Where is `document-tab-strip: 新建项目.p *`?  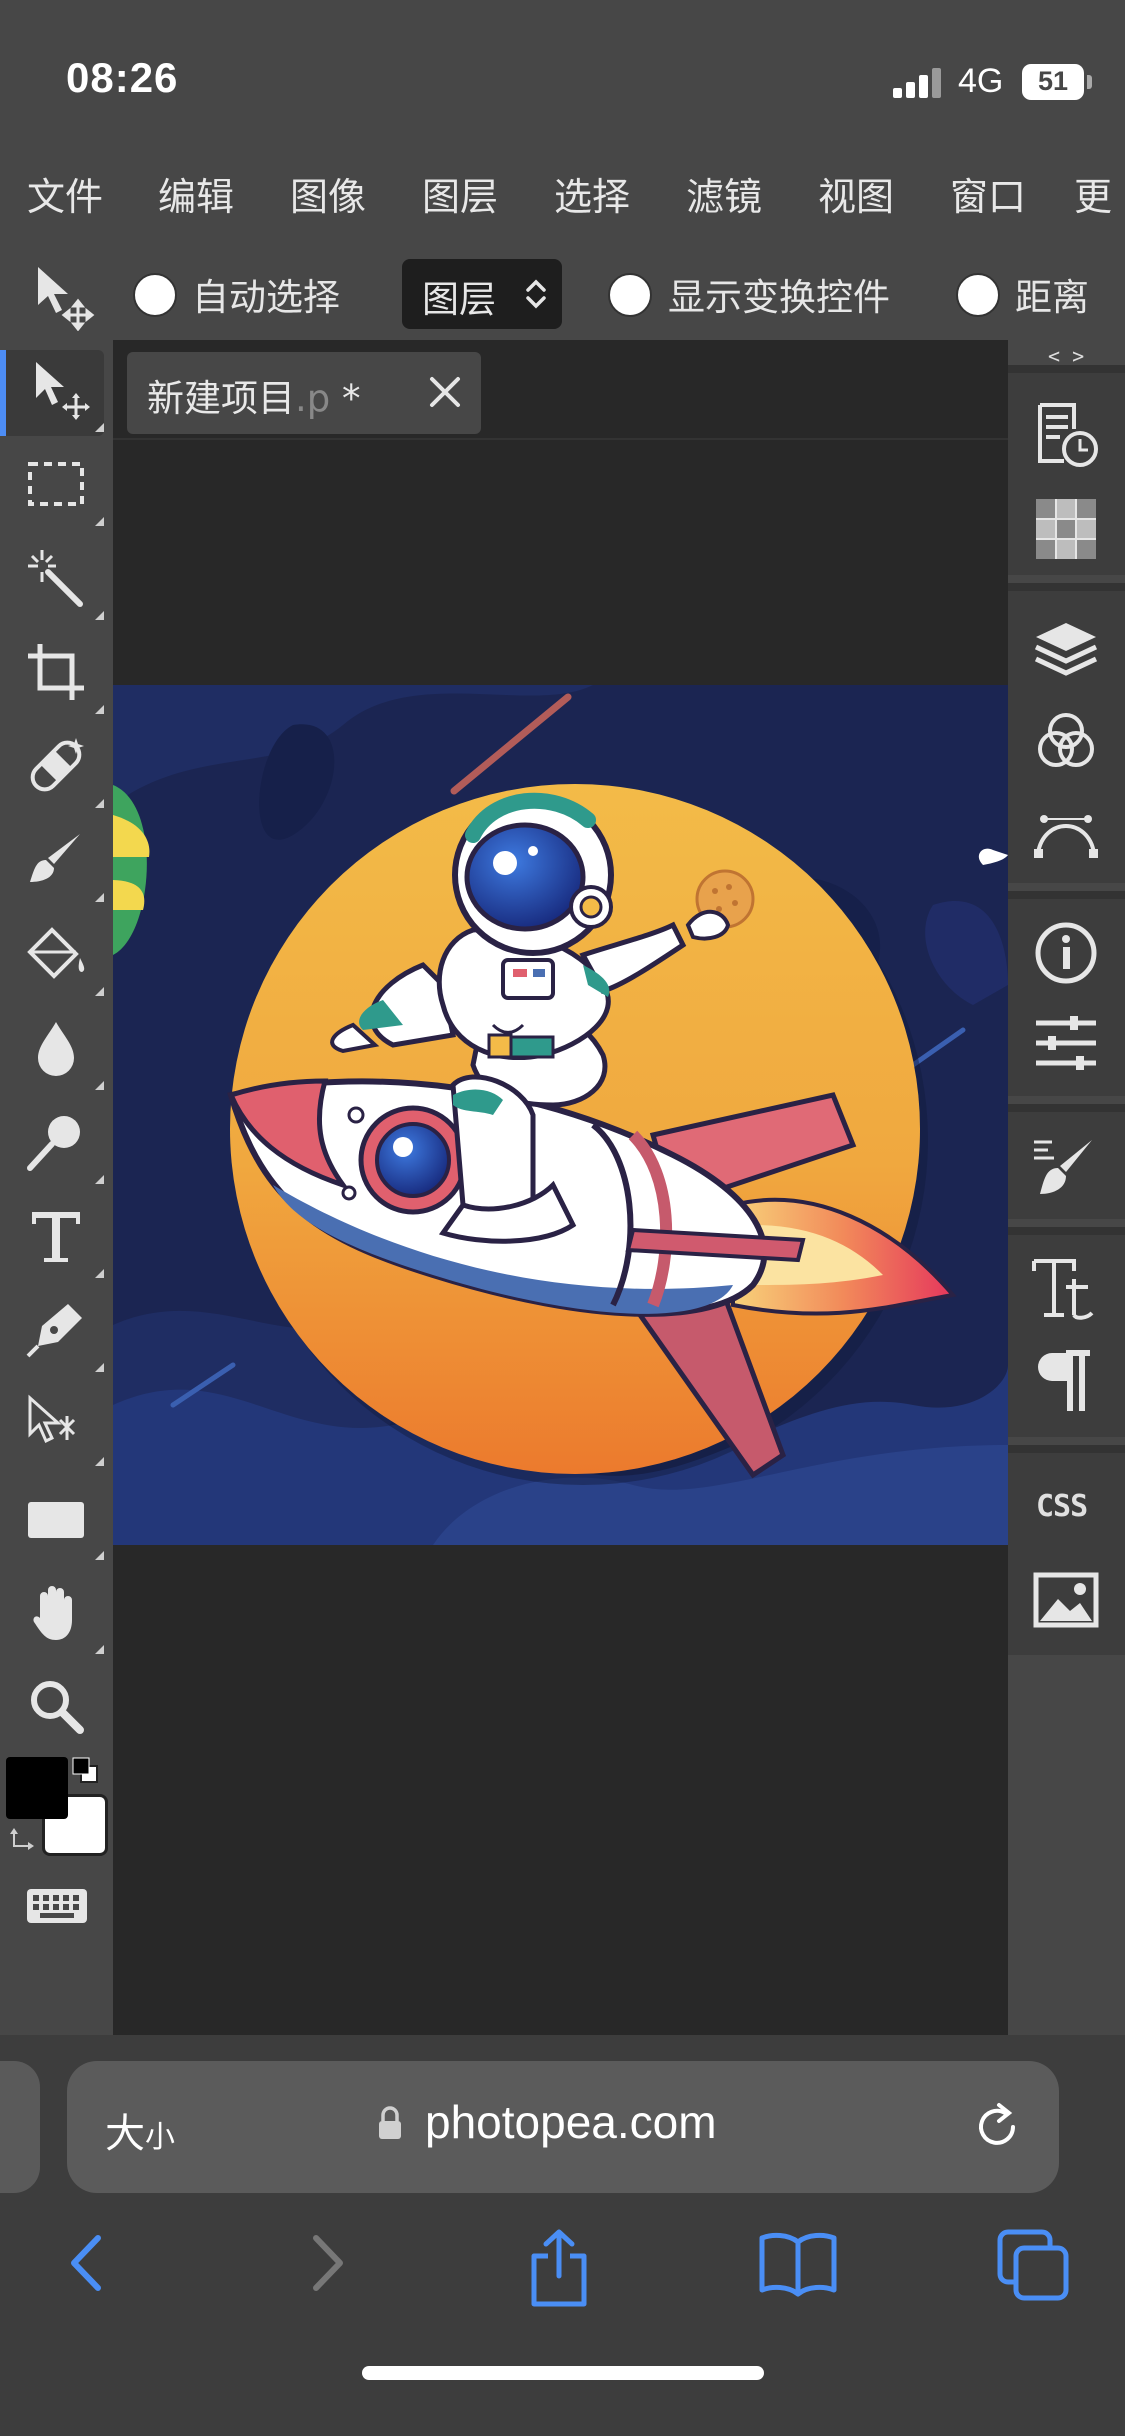
document-tab-strip: 新建项目.p * is located at coordinates (560, 390).